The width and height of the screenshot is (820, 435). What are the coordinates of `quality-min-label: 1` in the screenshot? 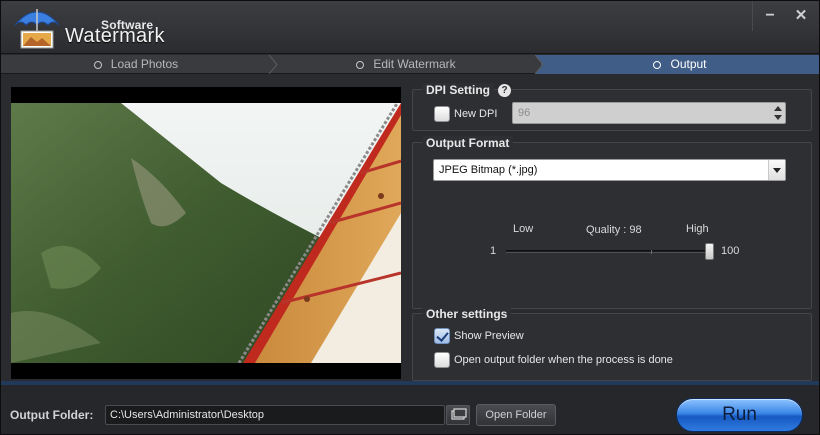 It's located at (493, 251).